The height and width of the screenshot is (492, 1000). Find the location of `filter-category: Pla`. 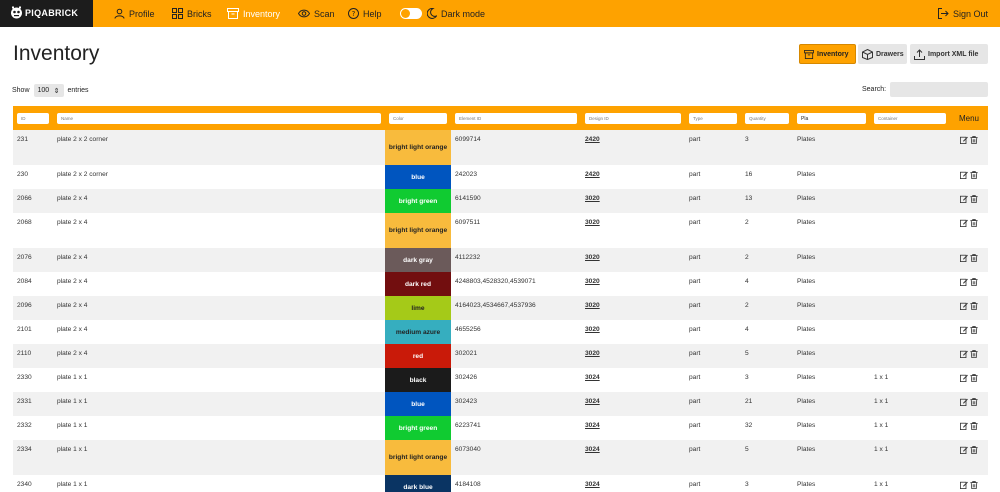

filter-category: Pla is located at coordinates (831, 118).